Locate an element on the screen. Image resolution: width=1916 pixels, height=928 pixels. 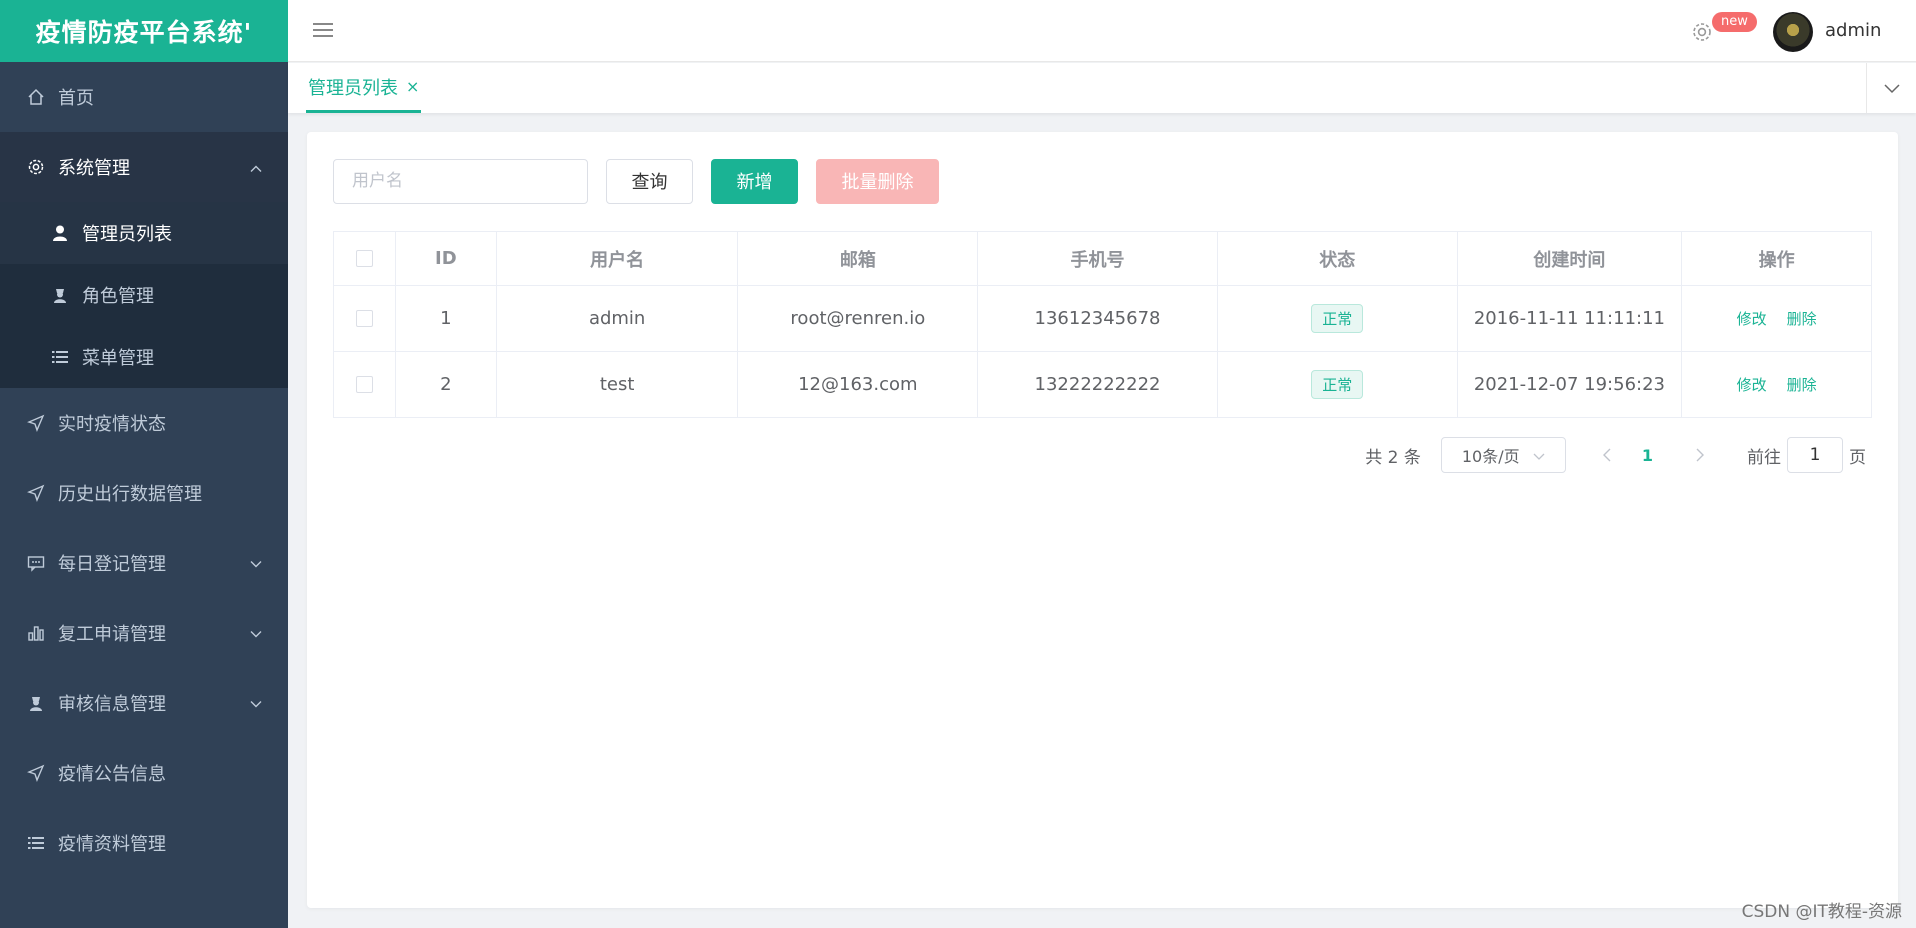
sidebar-item-label: 菜单管理 is located at coordinates (118, 358).